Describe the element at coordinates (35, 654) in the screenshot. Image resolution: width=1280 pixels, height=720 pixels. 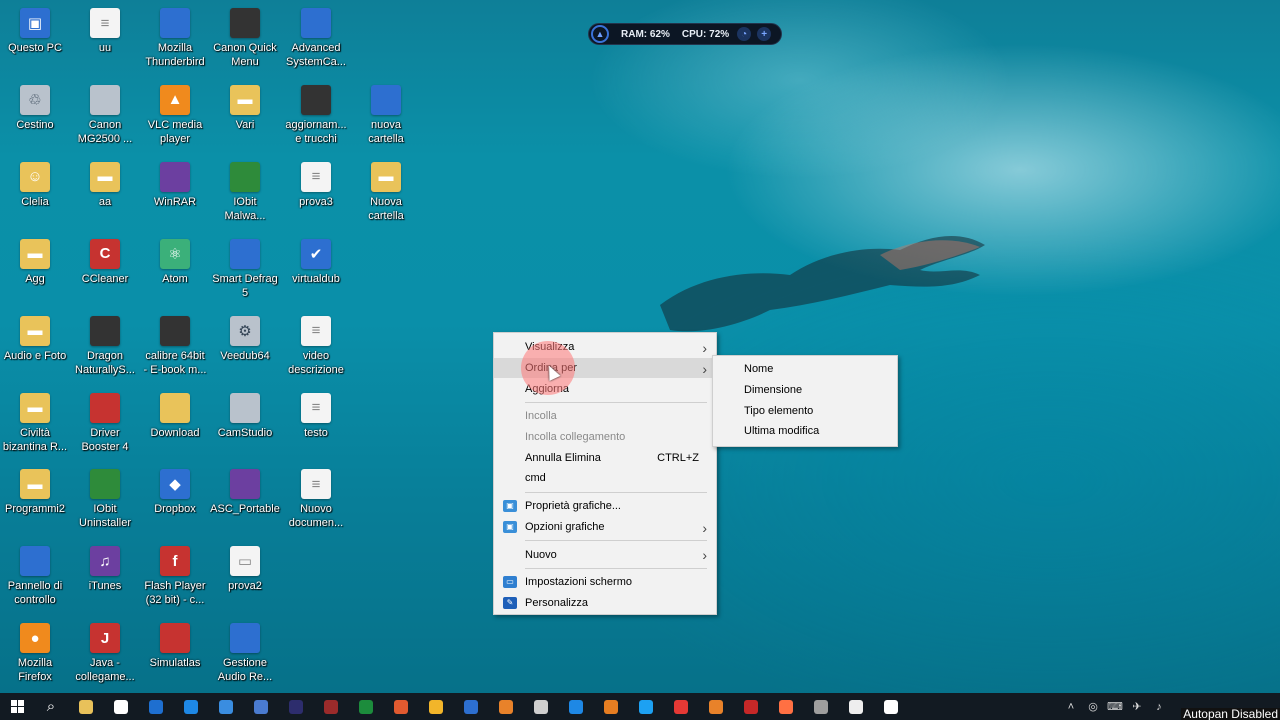
I see `desktop-icon: ● Mozilla Firefox` at that location.